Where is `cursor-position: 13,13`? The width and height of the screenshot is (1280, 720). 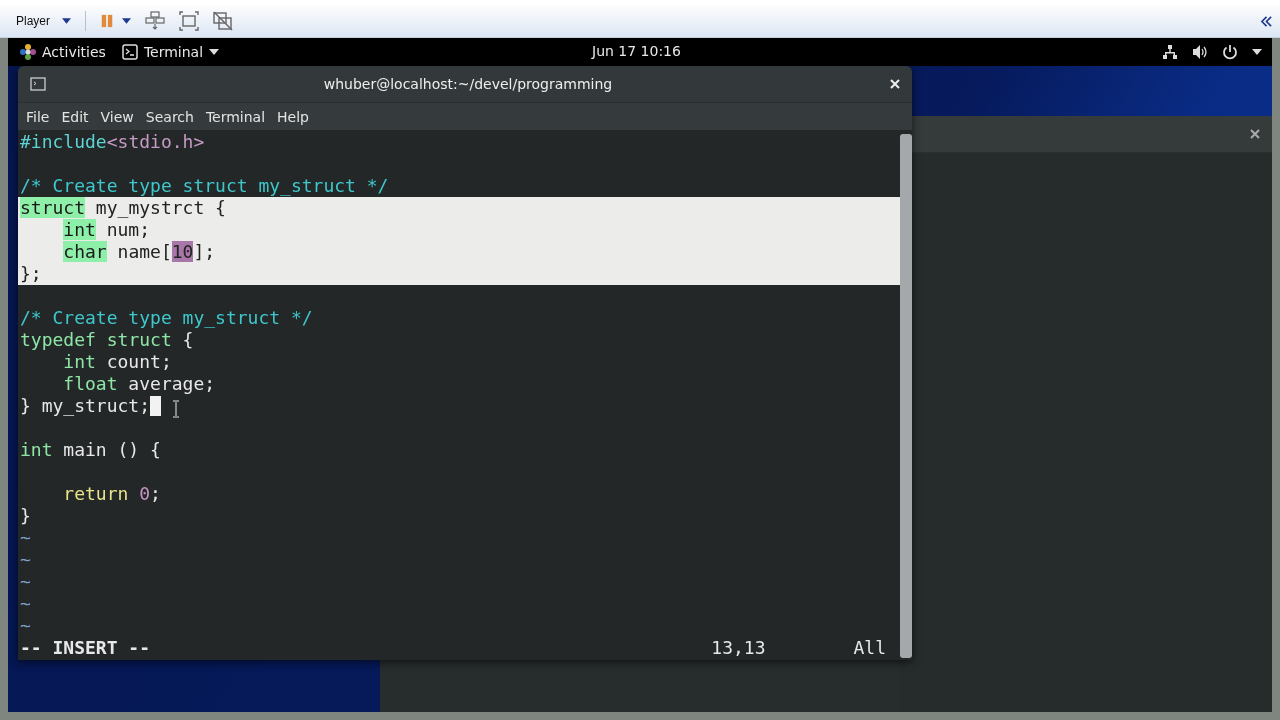 cursor-position: 13,13 is located at coordinates (738, 648).